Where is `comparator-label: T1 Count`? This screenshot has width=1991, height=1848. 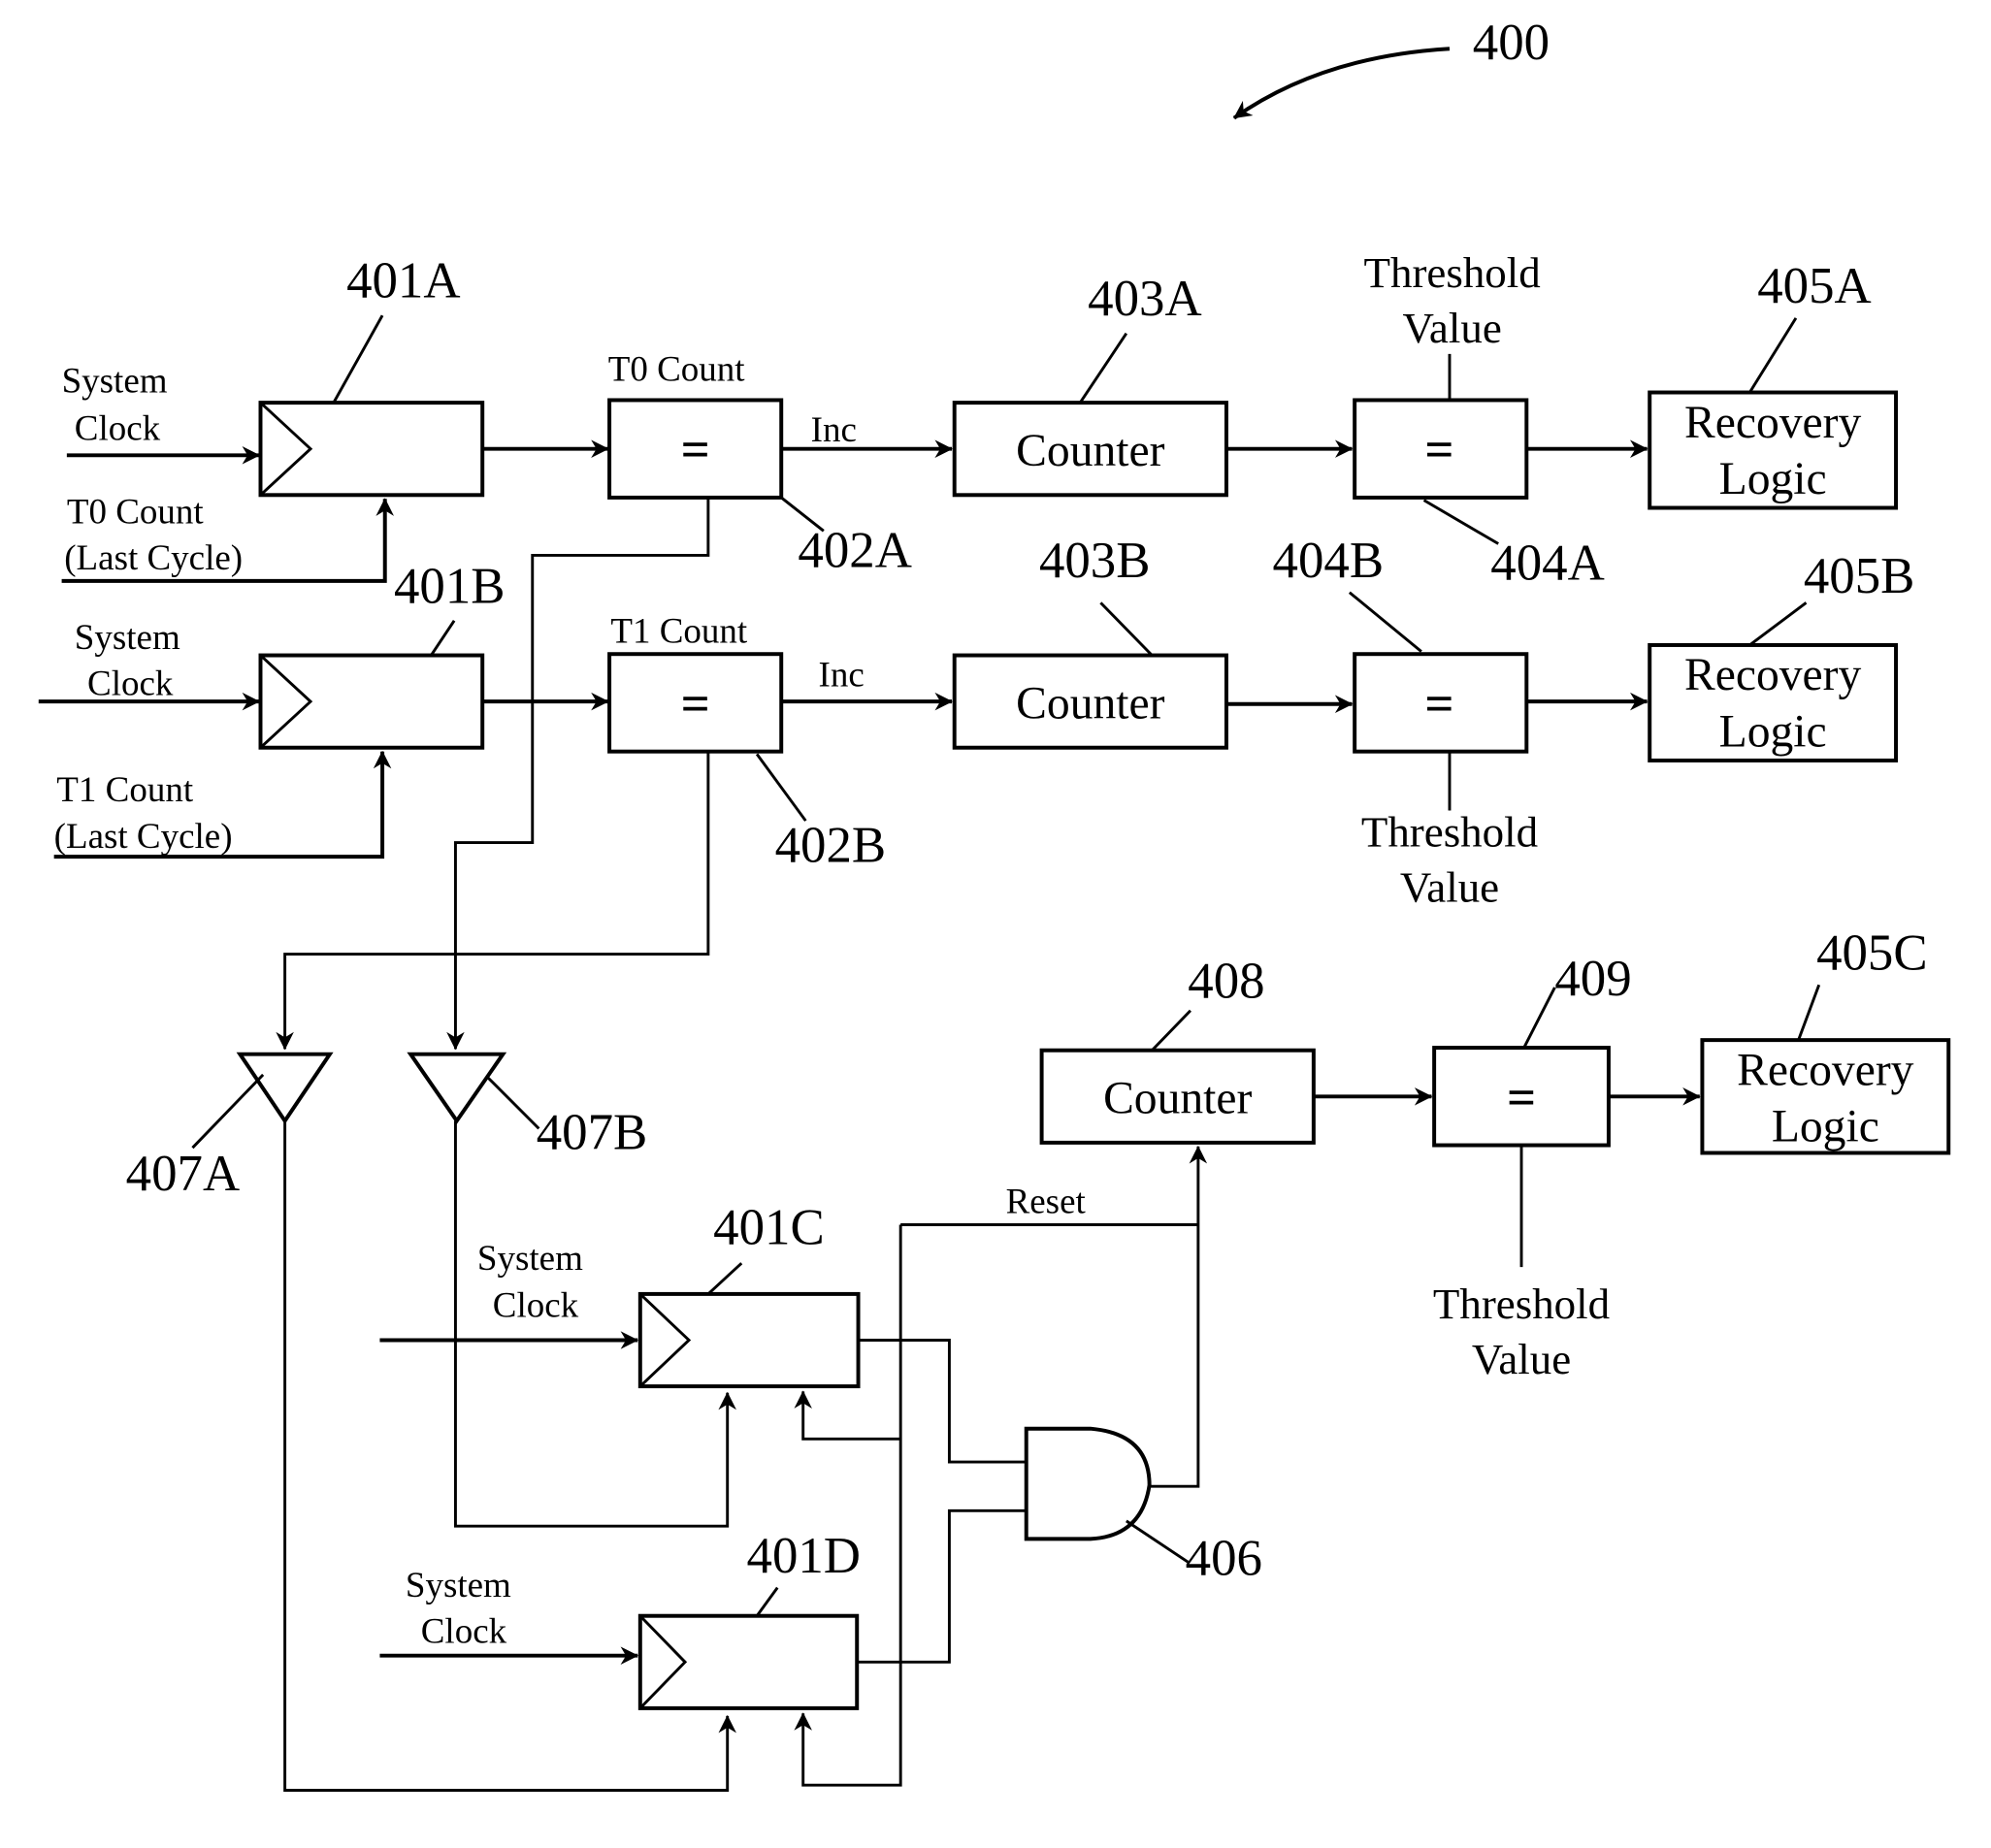
comparator-label: T1 Count is located at coordinates (679, 631).